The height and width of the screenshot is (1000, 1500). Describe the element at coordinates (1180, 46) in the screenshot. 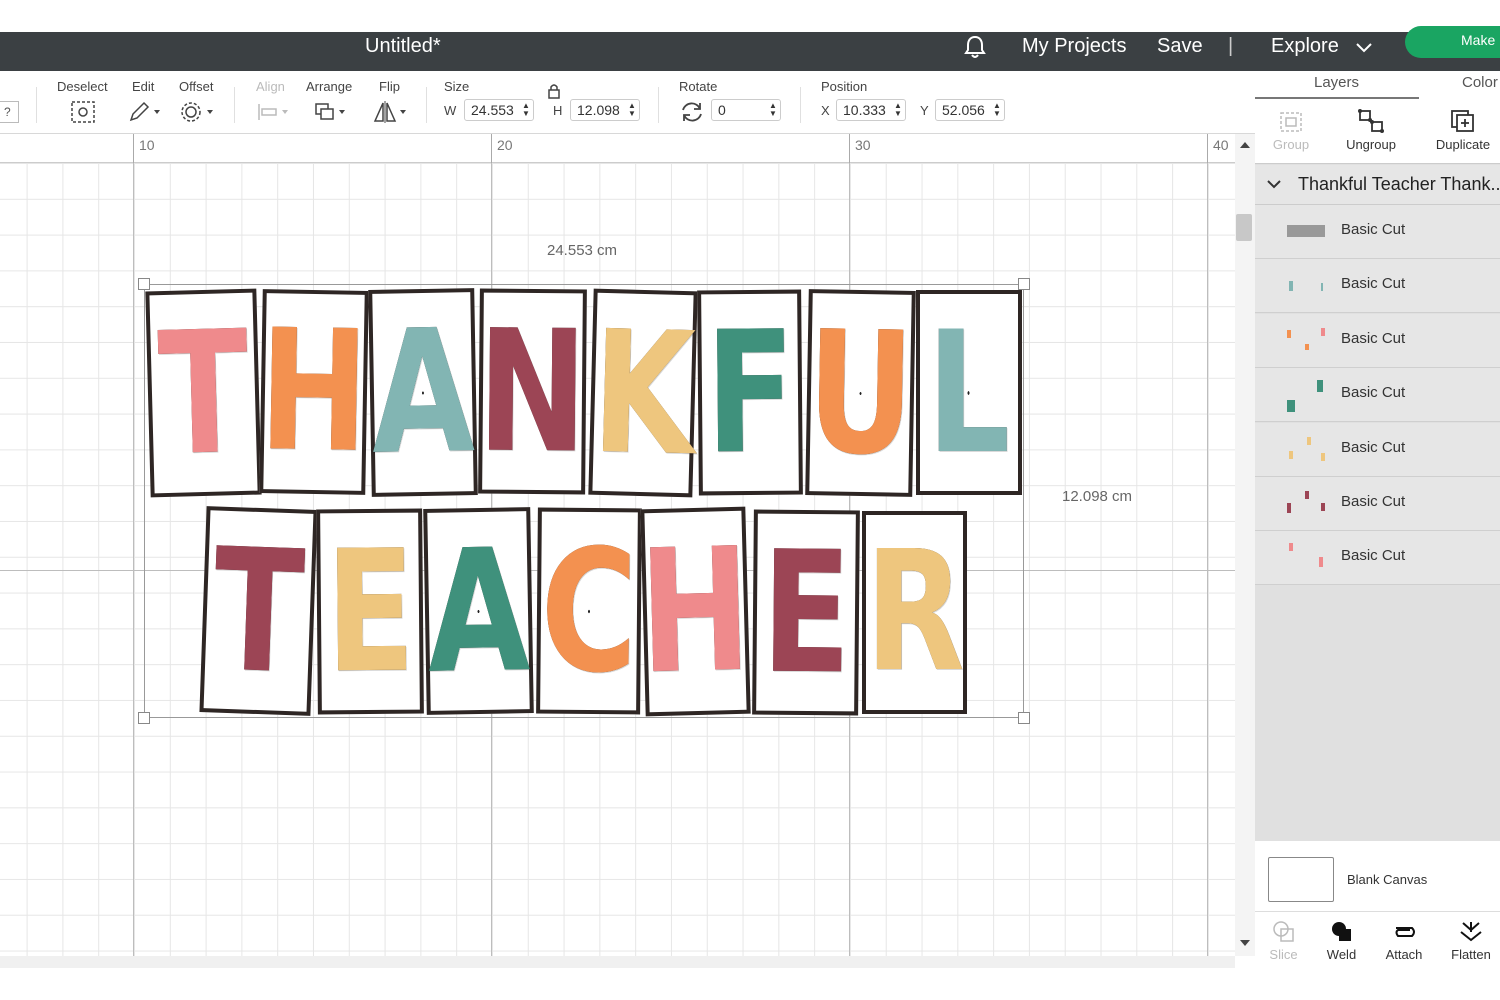

I see `save-button: Save` at that location.